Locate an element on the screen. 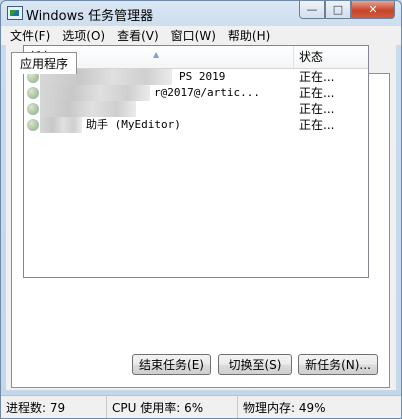 The height and width of the screenshot is (419, 402). memory-usage: 物理内存: 49% is located at coordinates (284, 408).